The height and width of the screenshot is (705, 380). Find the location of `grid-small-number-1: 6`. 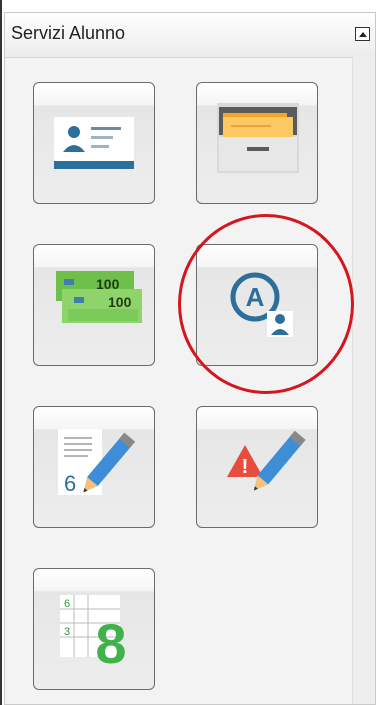

grid-small-number-1: 6 is located at coordinates (67, 604).